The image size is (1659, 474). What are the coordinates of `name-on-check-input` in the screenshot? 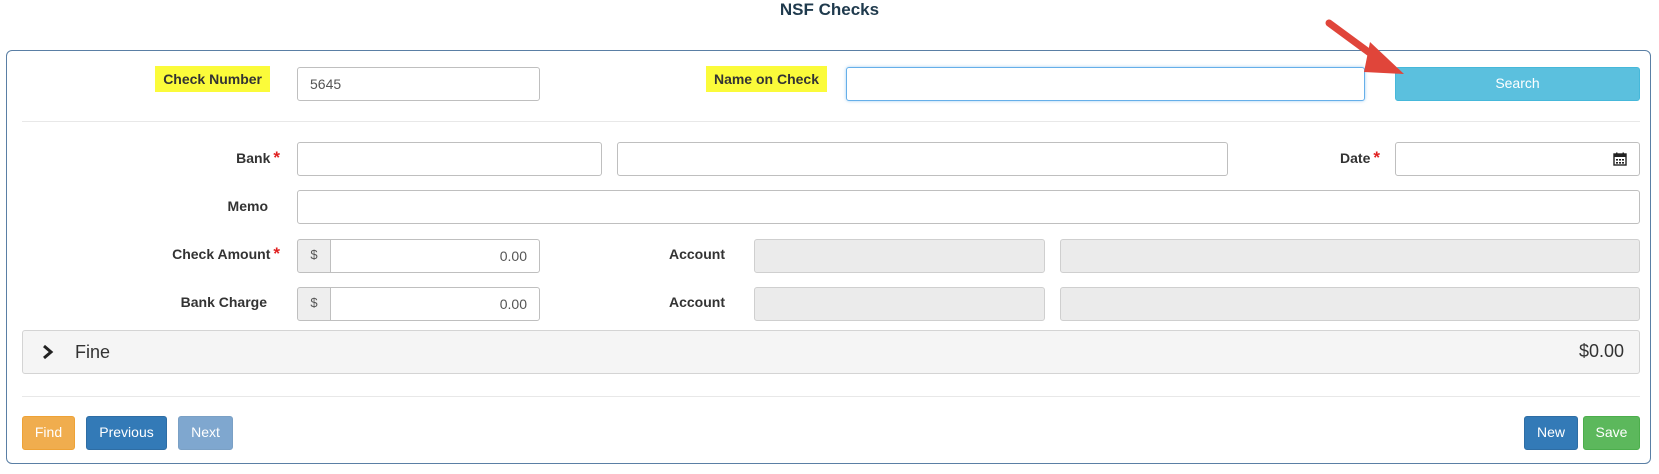 It's located at (1105, 84).